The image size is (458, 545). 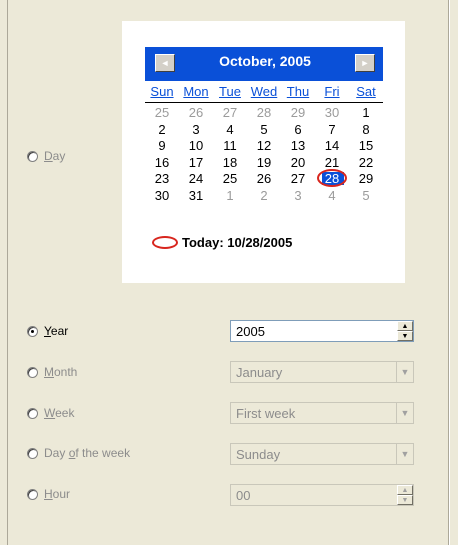 What do you see at coordinates (162, 146) in the screenshot?
I see `calendar-day: 9` at bounding box center [162, 146].